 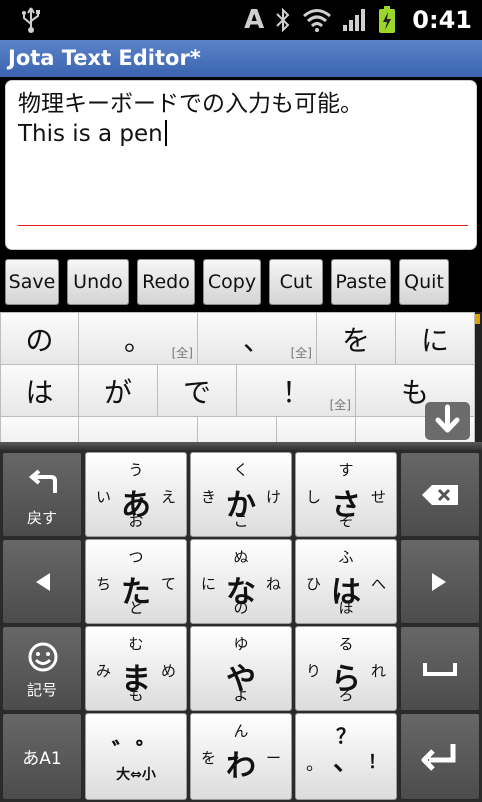 I want to click on editor-toolbar: Save Undo Redo Copy Cut Paste Quit, so click(x=241, y=282).